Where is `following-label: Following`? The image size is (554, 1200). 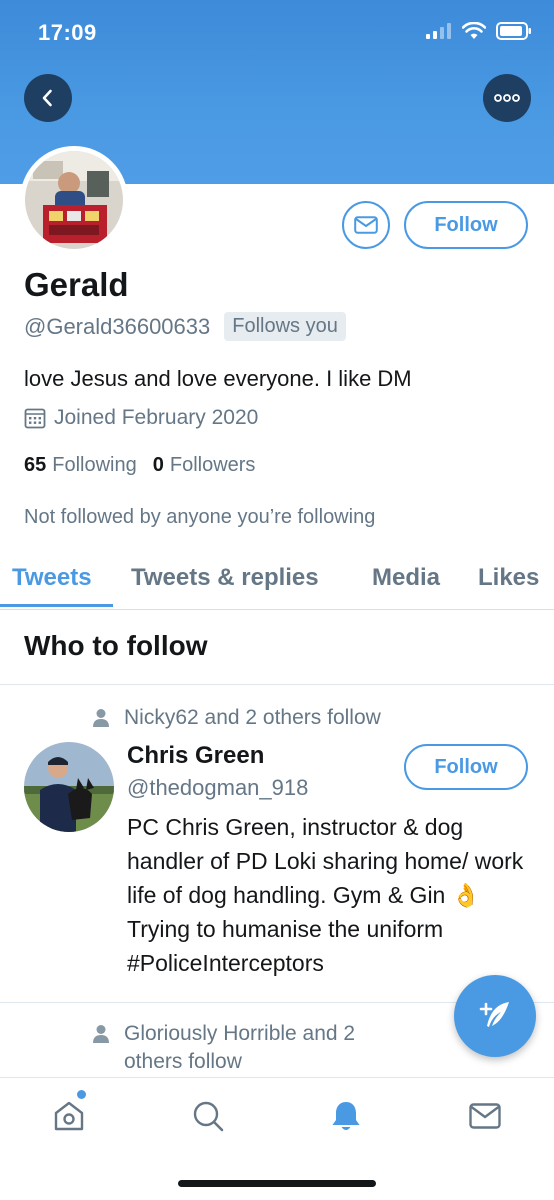 following-label: Following is located at coordinates (94, 465).